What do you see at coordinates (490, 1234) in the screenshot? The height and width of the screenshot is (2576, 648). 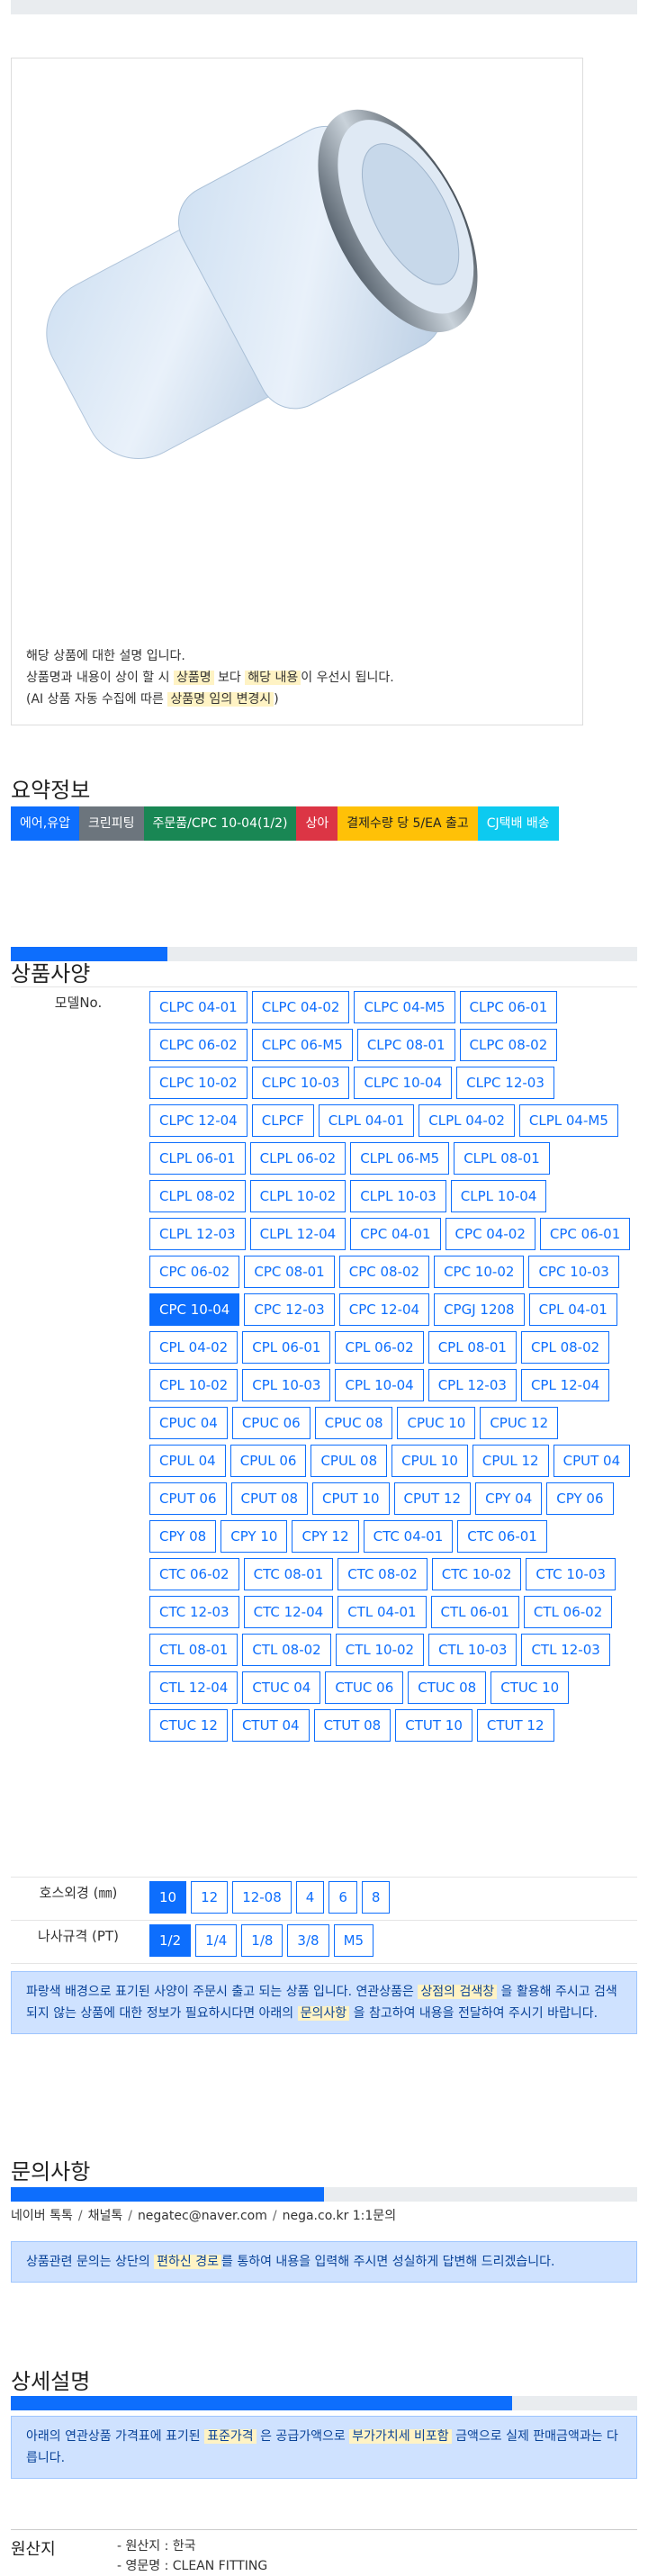 I see `model-option: CPC 04-02` at bounding box center [490, 1234].